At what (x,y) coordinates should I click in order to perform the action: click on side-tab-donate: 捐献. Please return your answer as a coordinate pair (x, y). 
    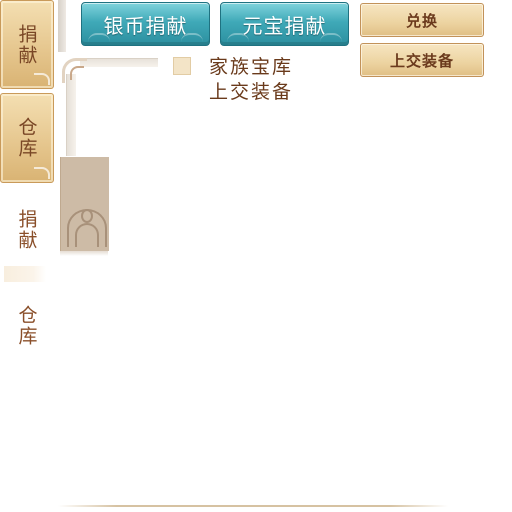
    Looking at the image, I should click on (27, 230).